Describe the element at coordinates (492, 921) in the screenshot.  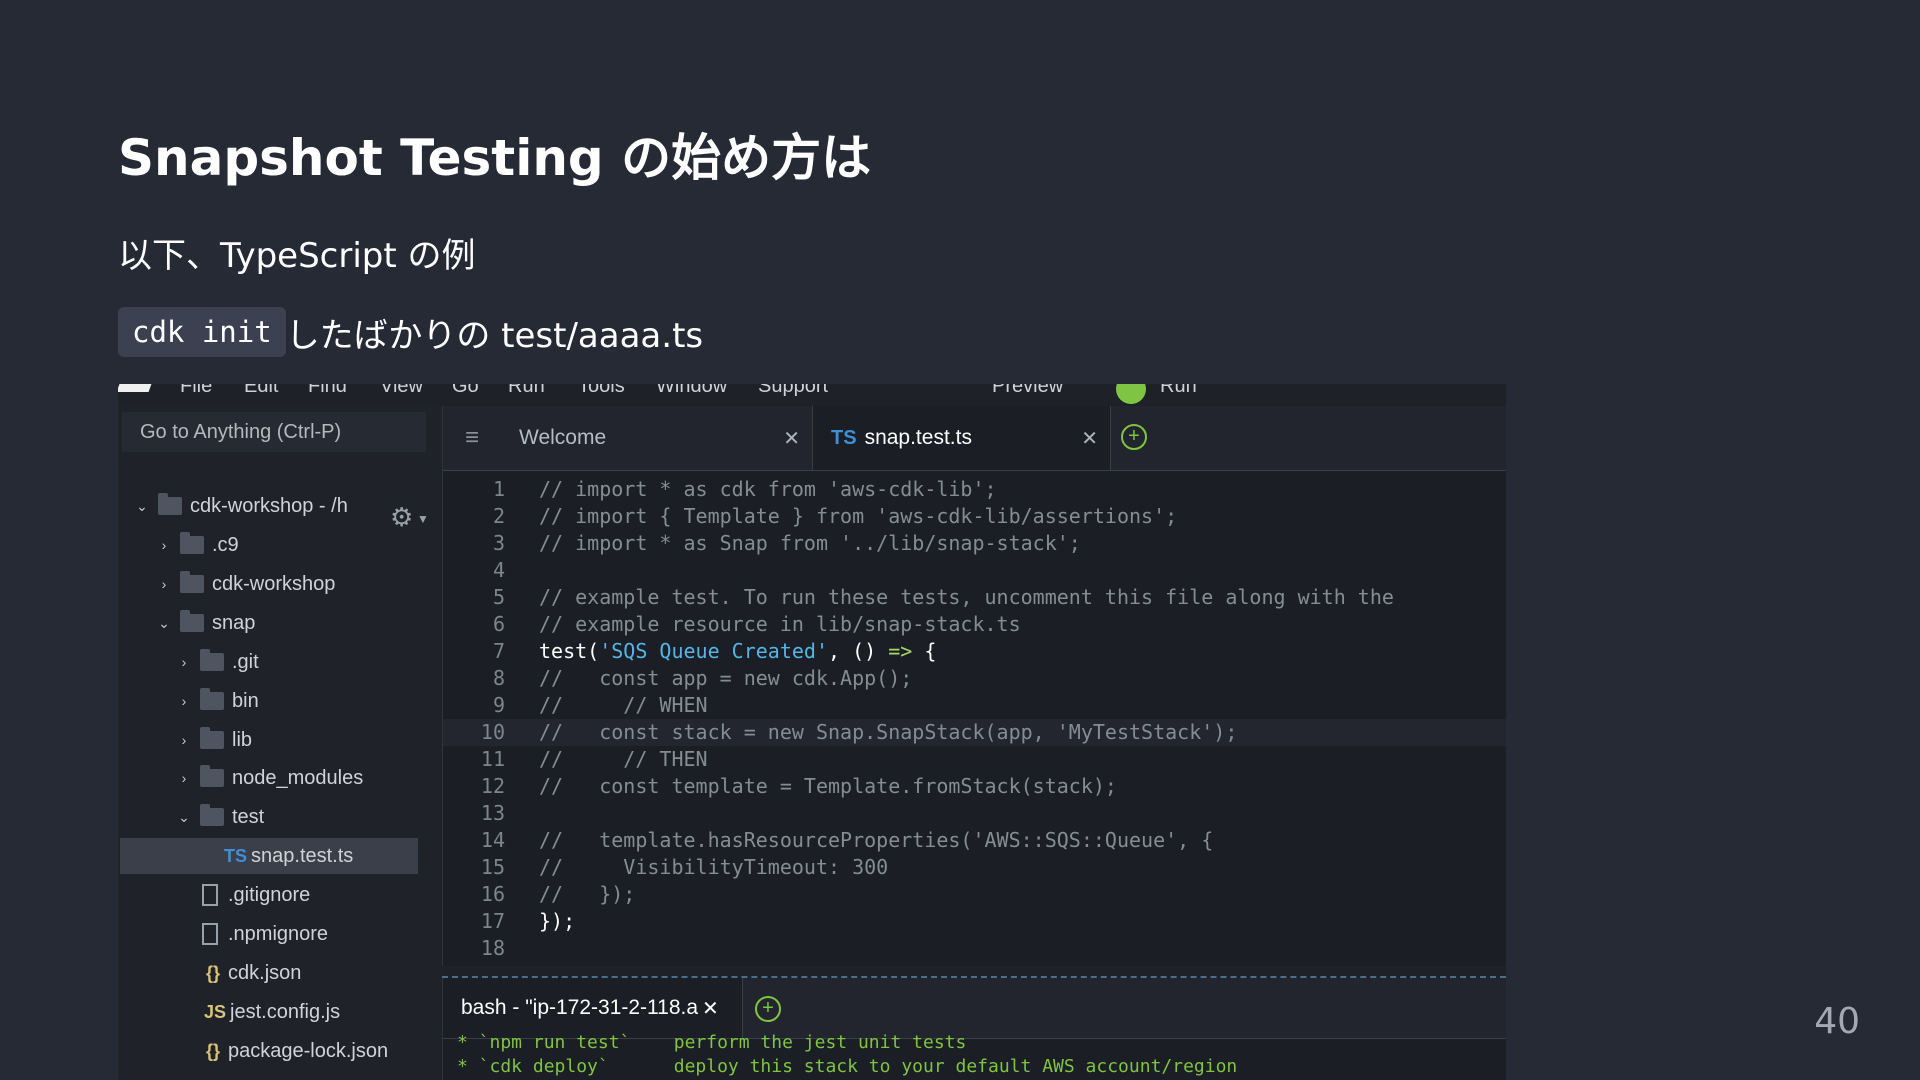
I see `line-number: 17` at that location.